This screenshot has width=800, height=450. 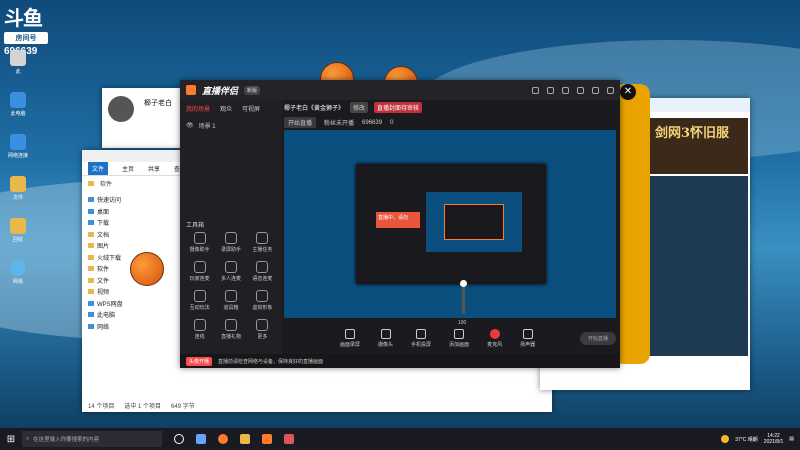 What do you see at coordinates (118, 246) in the screenshot?
I see `sidebar-item: 图片` at bounding box center [118, 246].